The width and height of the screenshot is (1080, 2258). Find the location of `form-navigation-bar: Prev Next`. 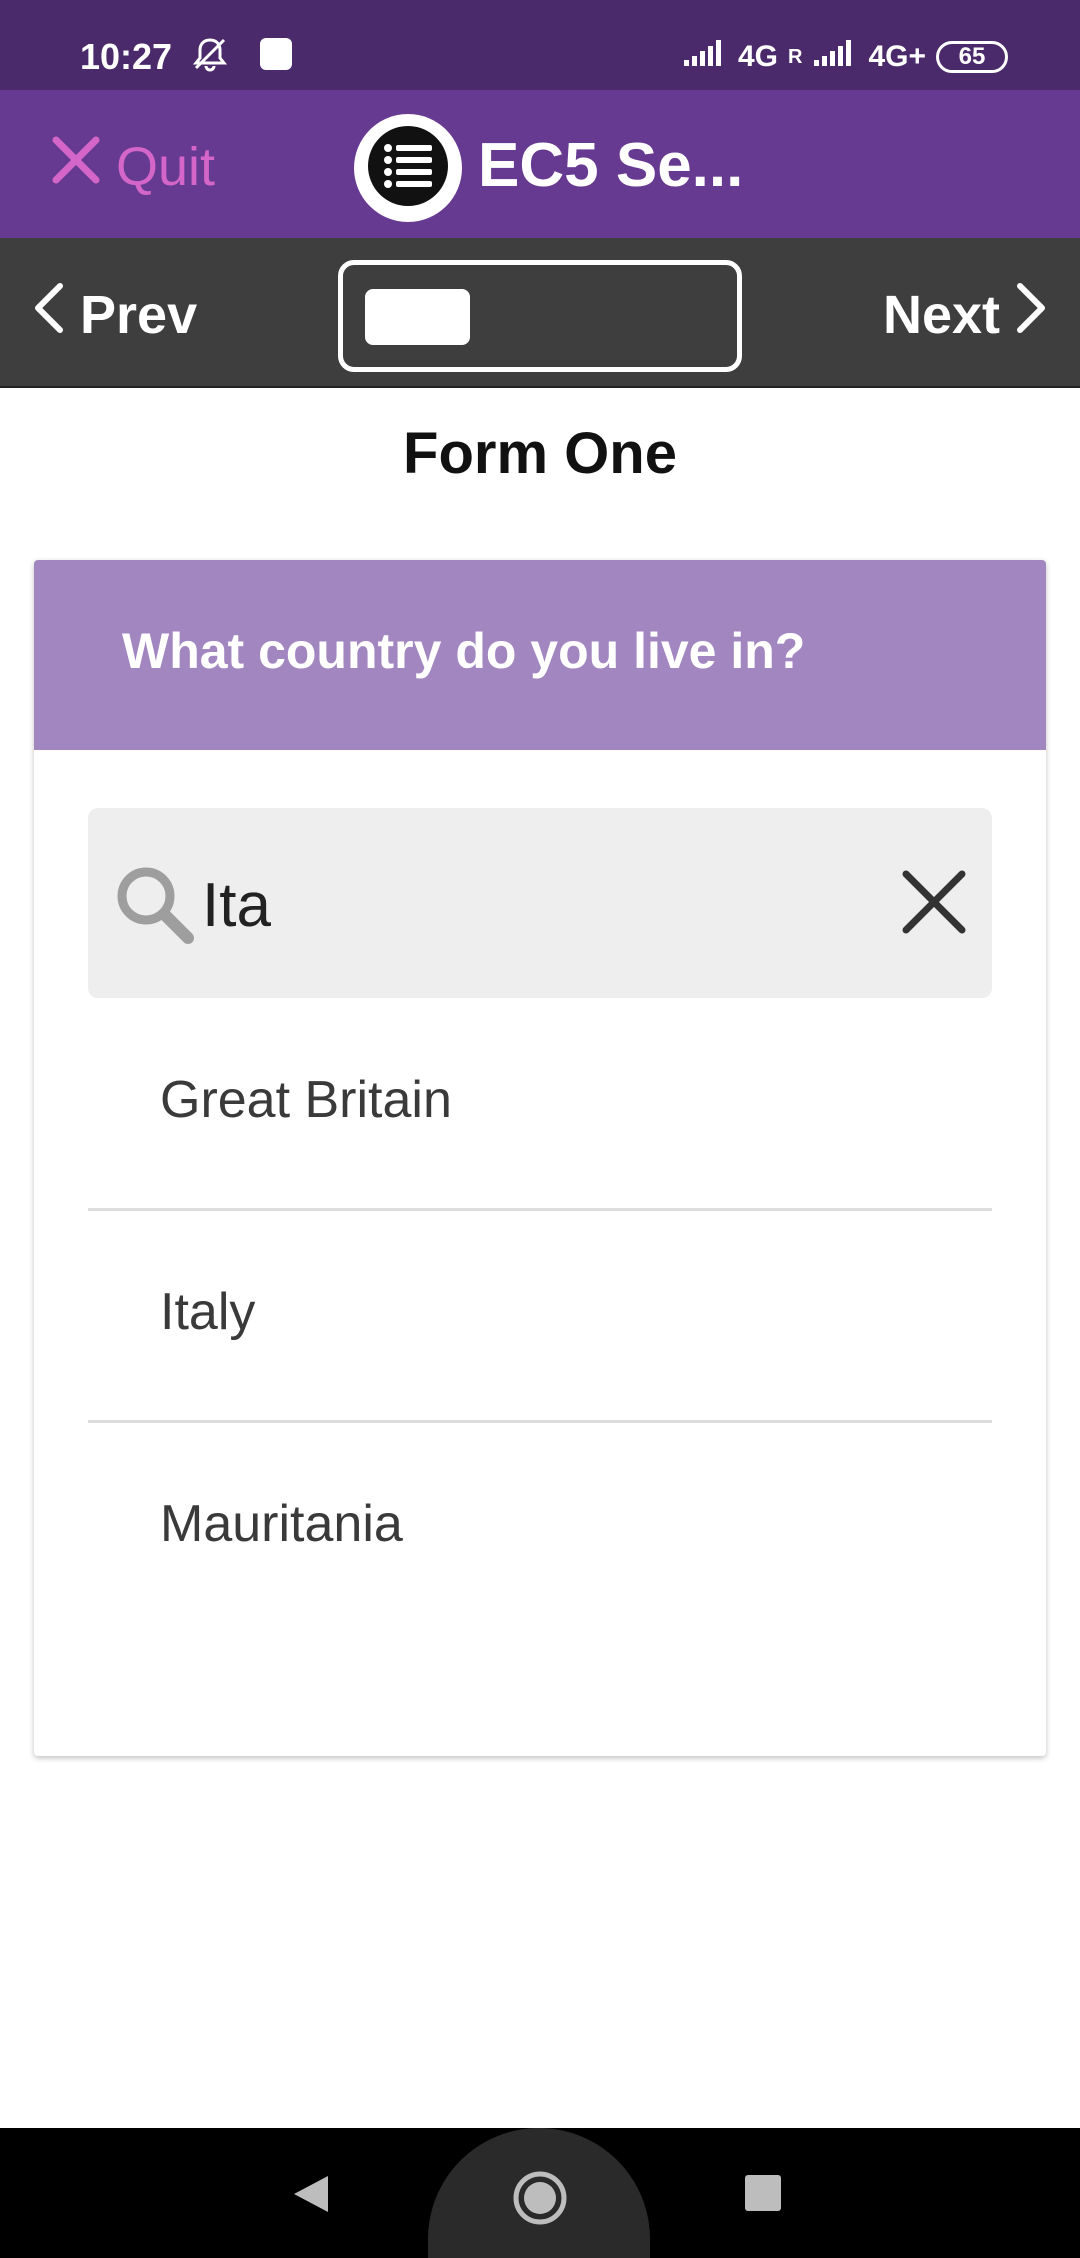

form-navigation-bar: Prev Next is located at coordinates (540, 313).